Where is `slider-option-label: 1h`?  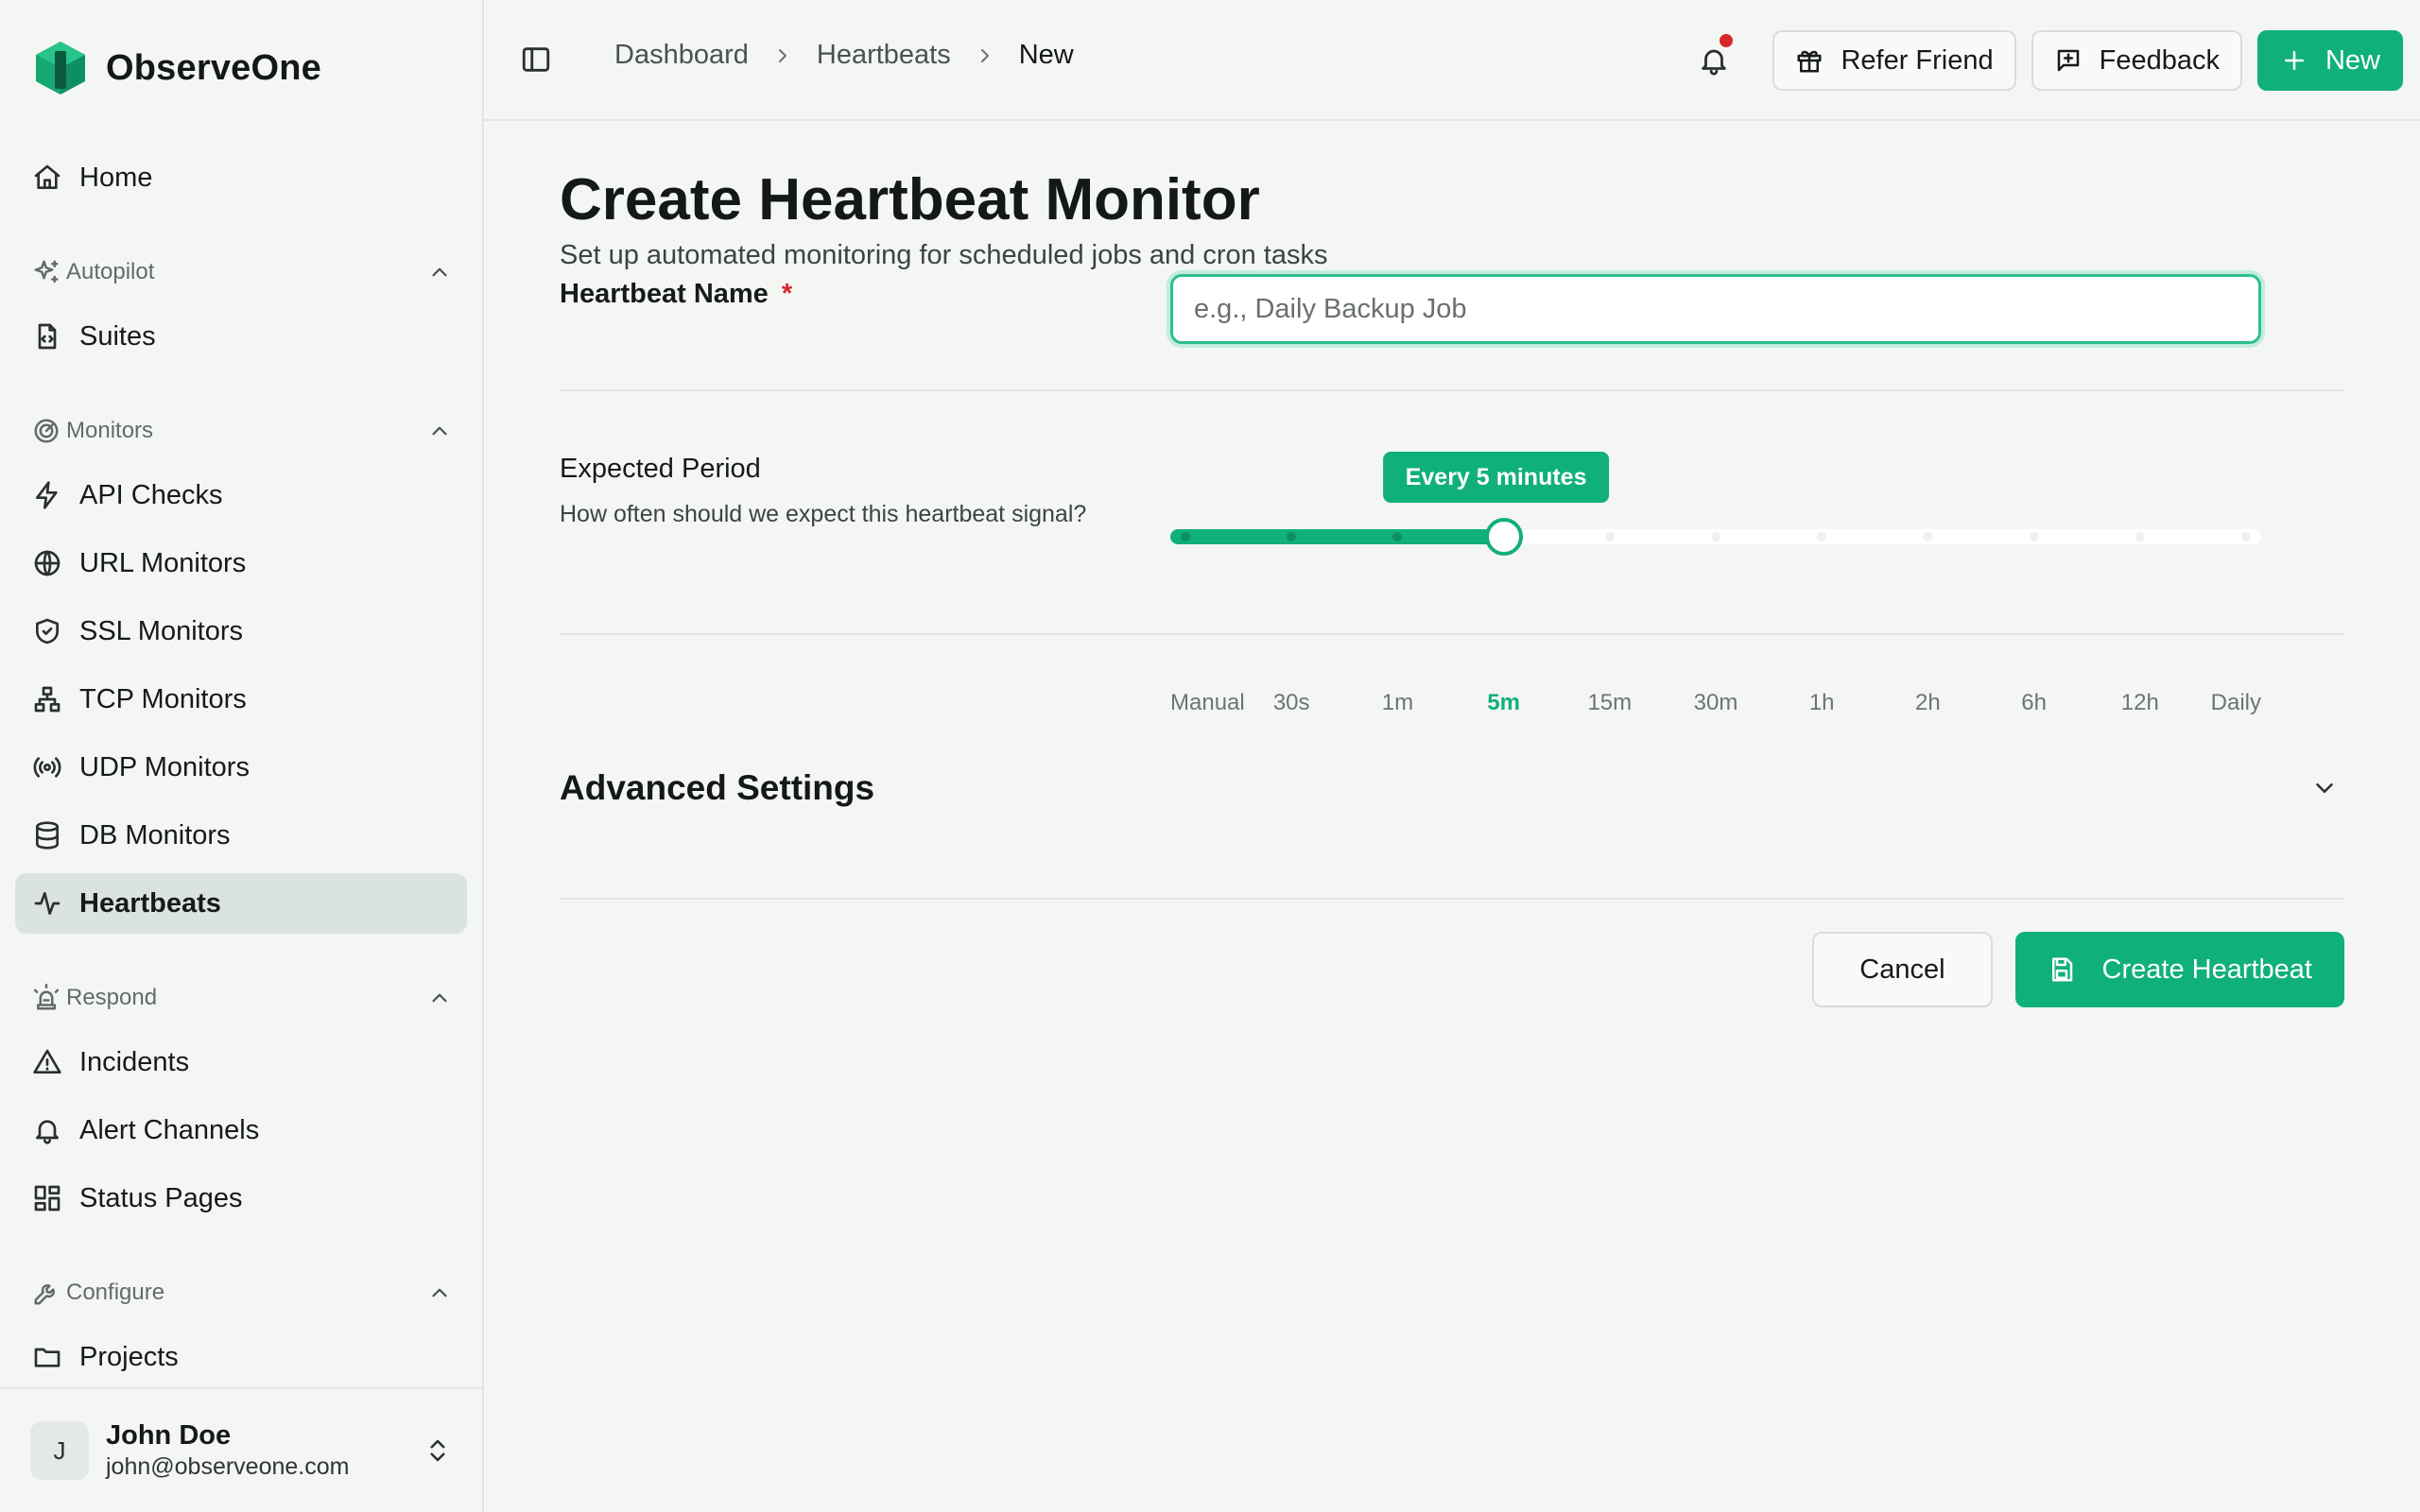 slider-option-label: 1h is located at coordinates (1822, 703).